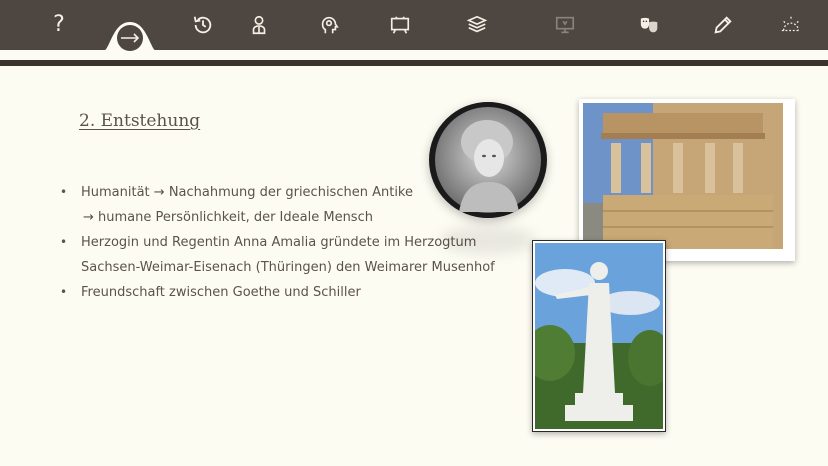 The height and width of the screenshot is (466, 828). I want to click on help-glyph: ?, so click(59, 24).